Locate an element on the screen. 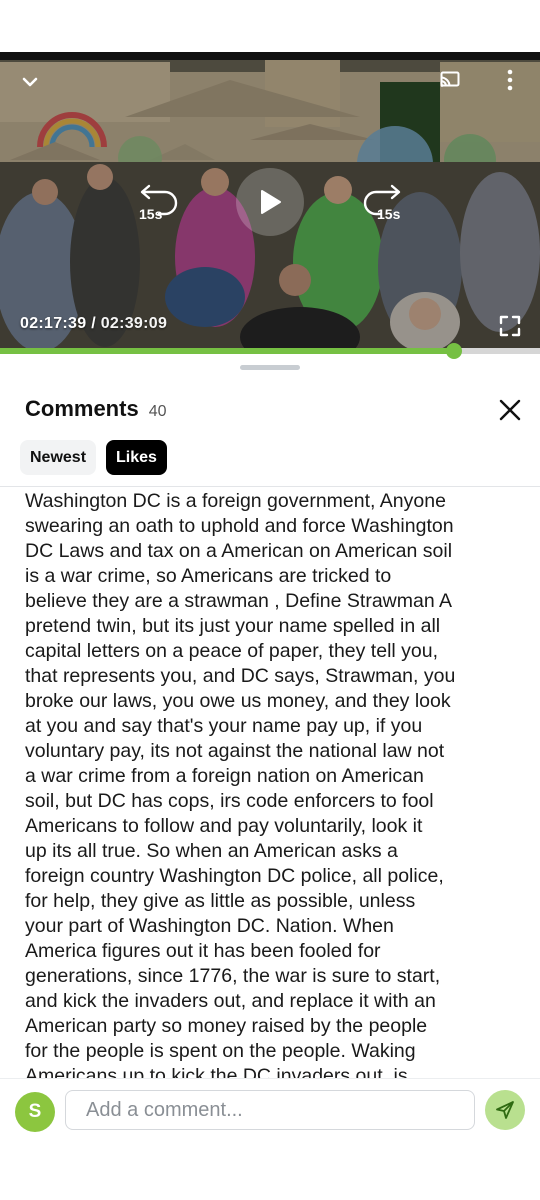 The image size is (540, 1200). send-button is located at coordinates (505, 1110).